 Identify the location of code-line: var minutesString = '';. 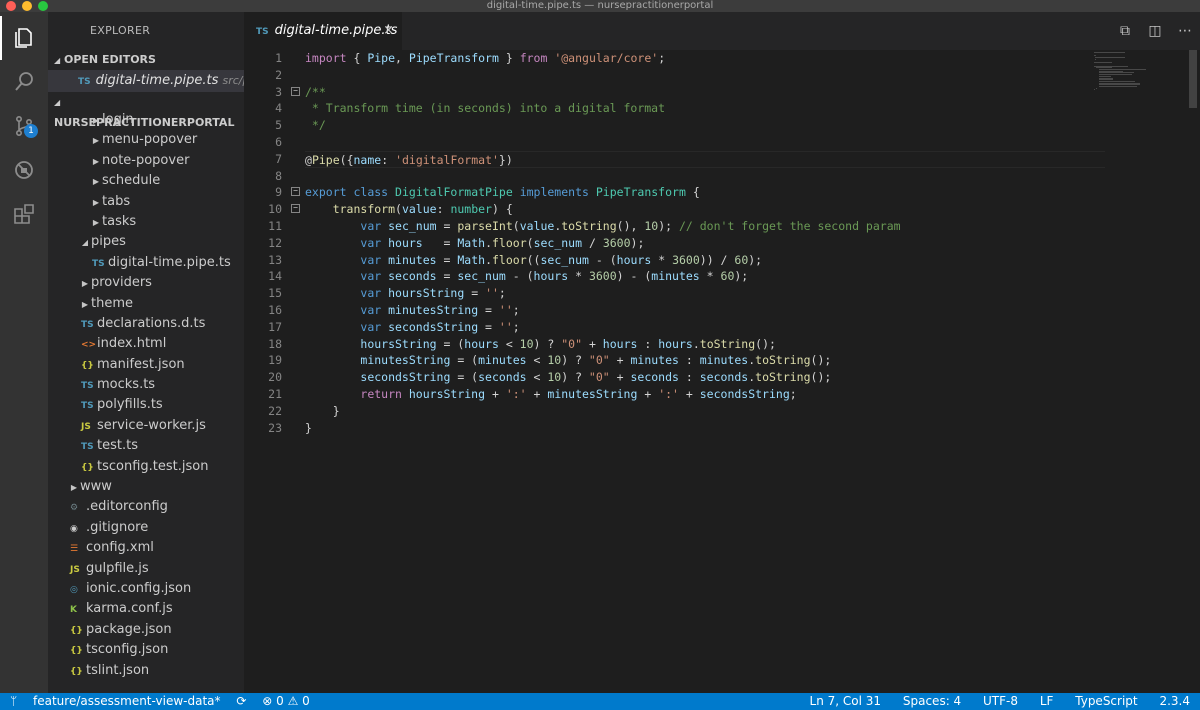
(705, 310).